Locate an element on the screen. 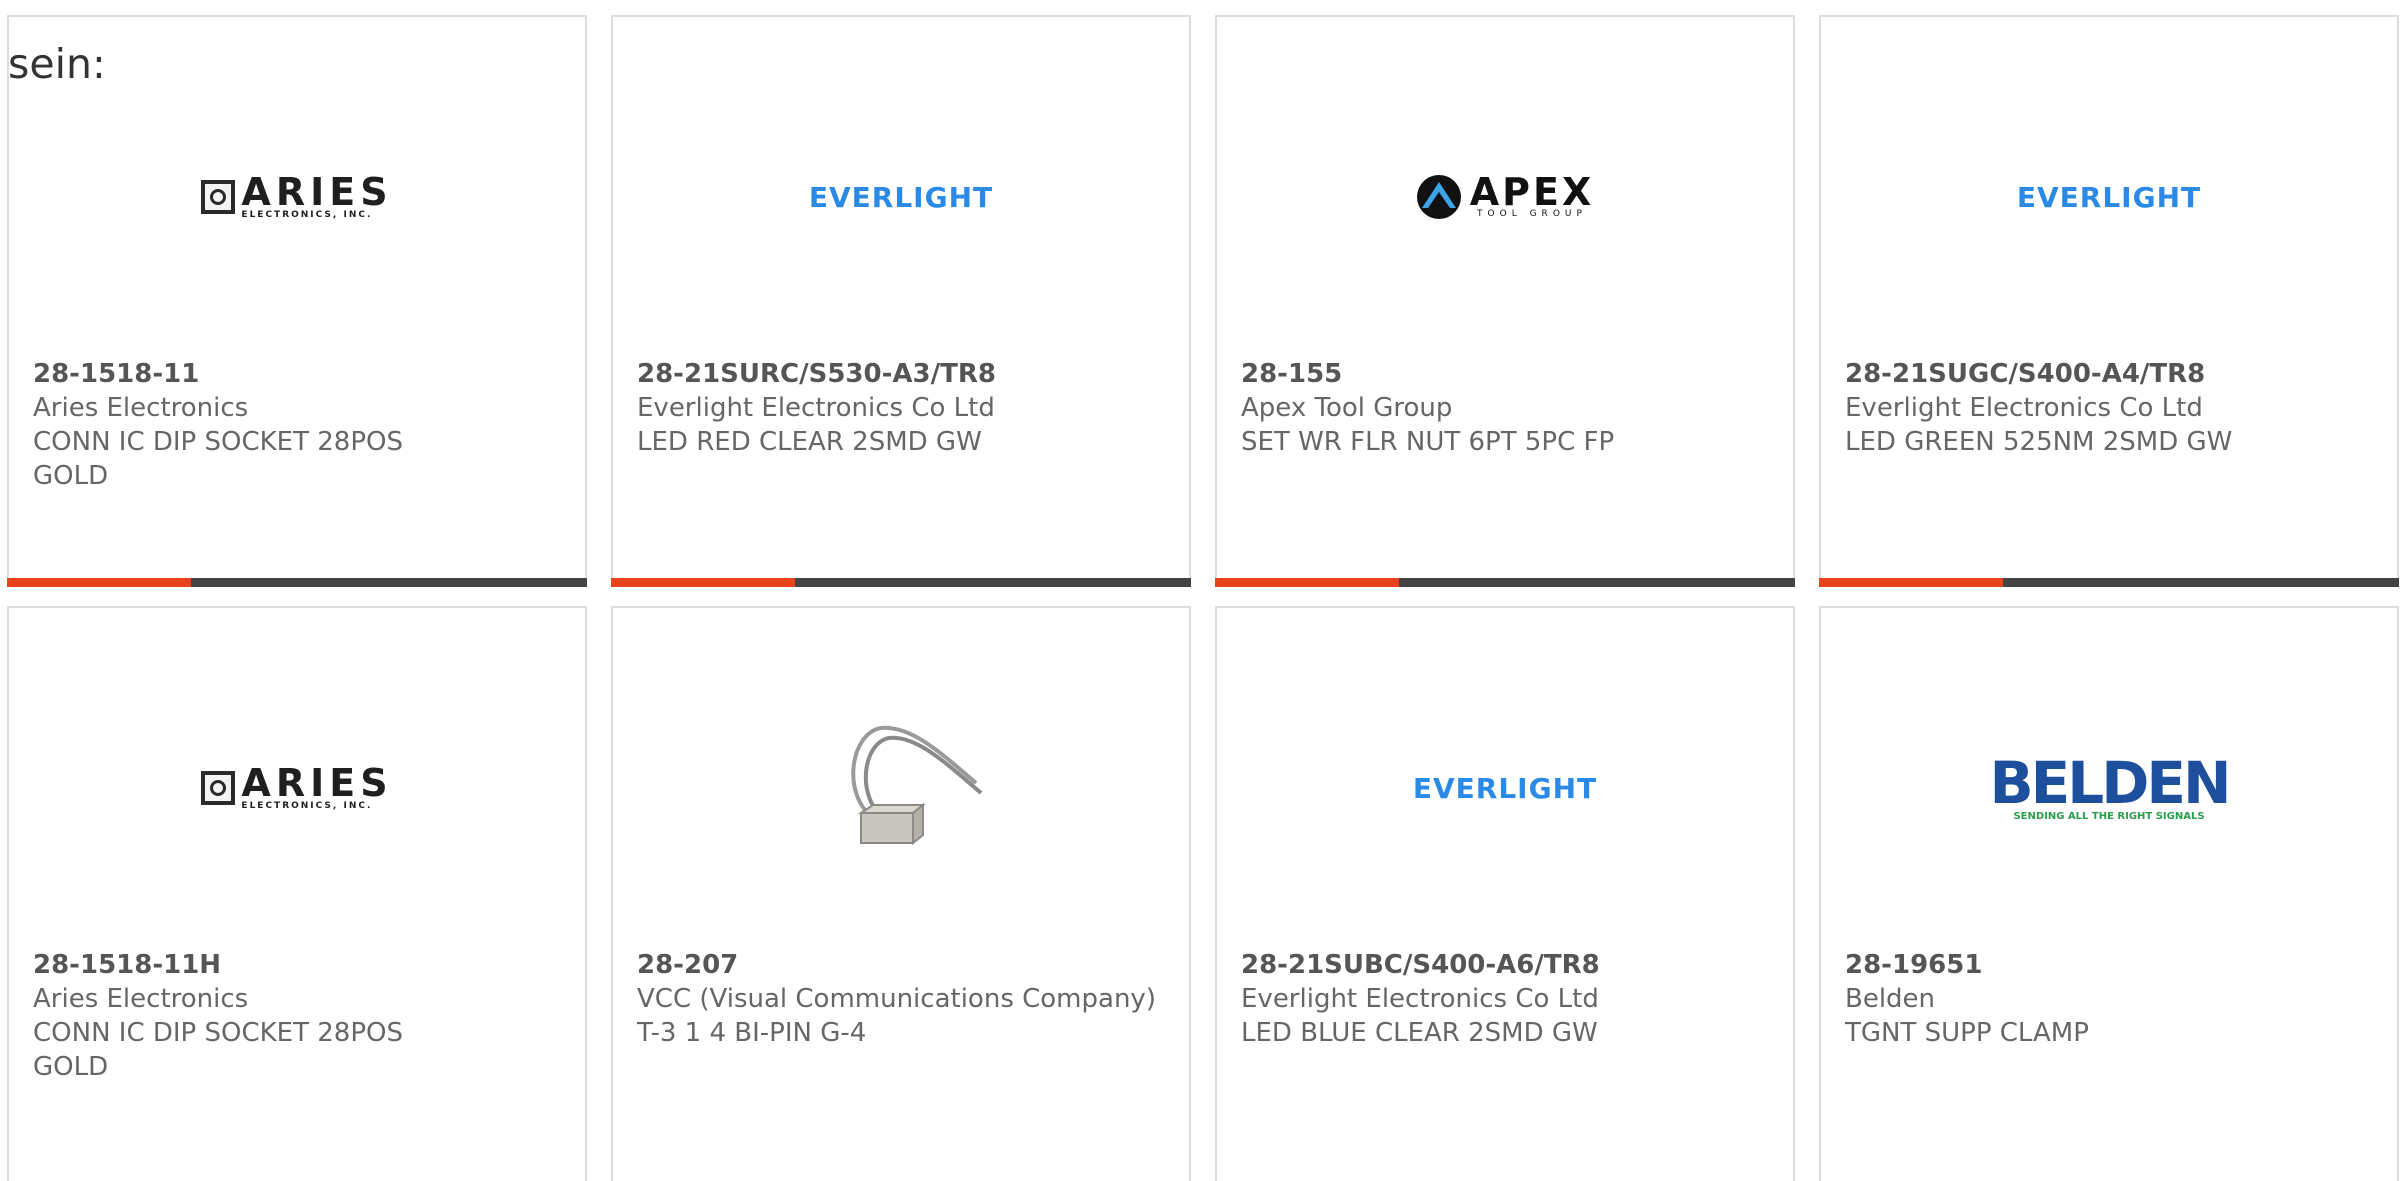 The height and width of the screenshot is (1181, 2400). part-number: 28-1518-11H is located at coordinates (297, 965).